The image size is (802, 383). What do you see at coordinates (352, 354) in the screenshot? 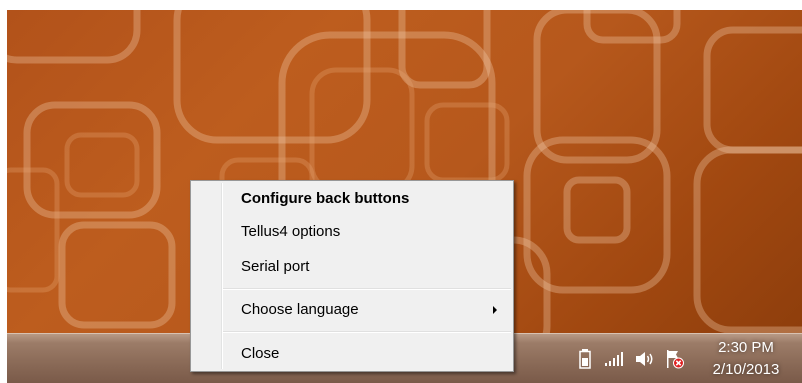
I see `menu-item-close: Close` at bounding box center [352, 354].